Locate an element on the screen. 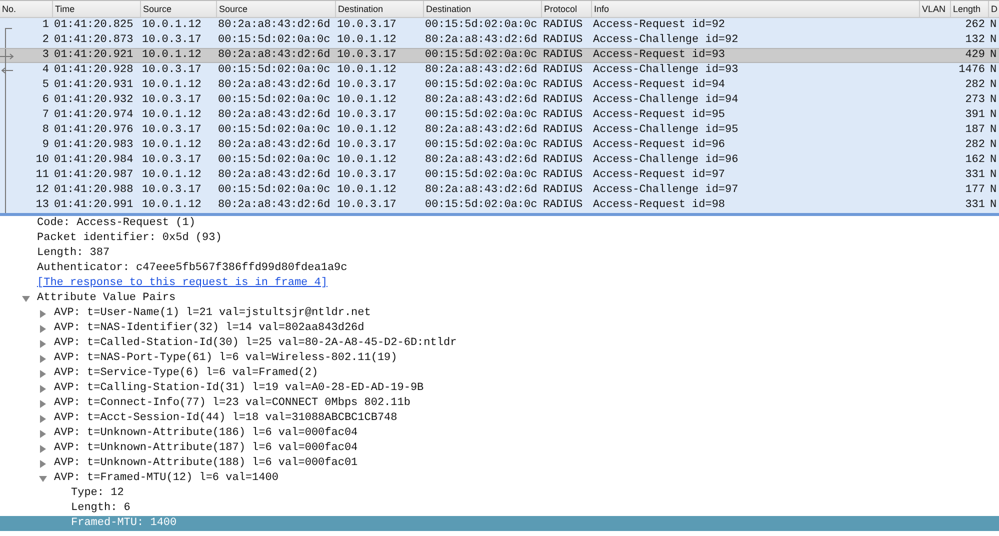  column-header: No. is located at coordinates (26, 9).